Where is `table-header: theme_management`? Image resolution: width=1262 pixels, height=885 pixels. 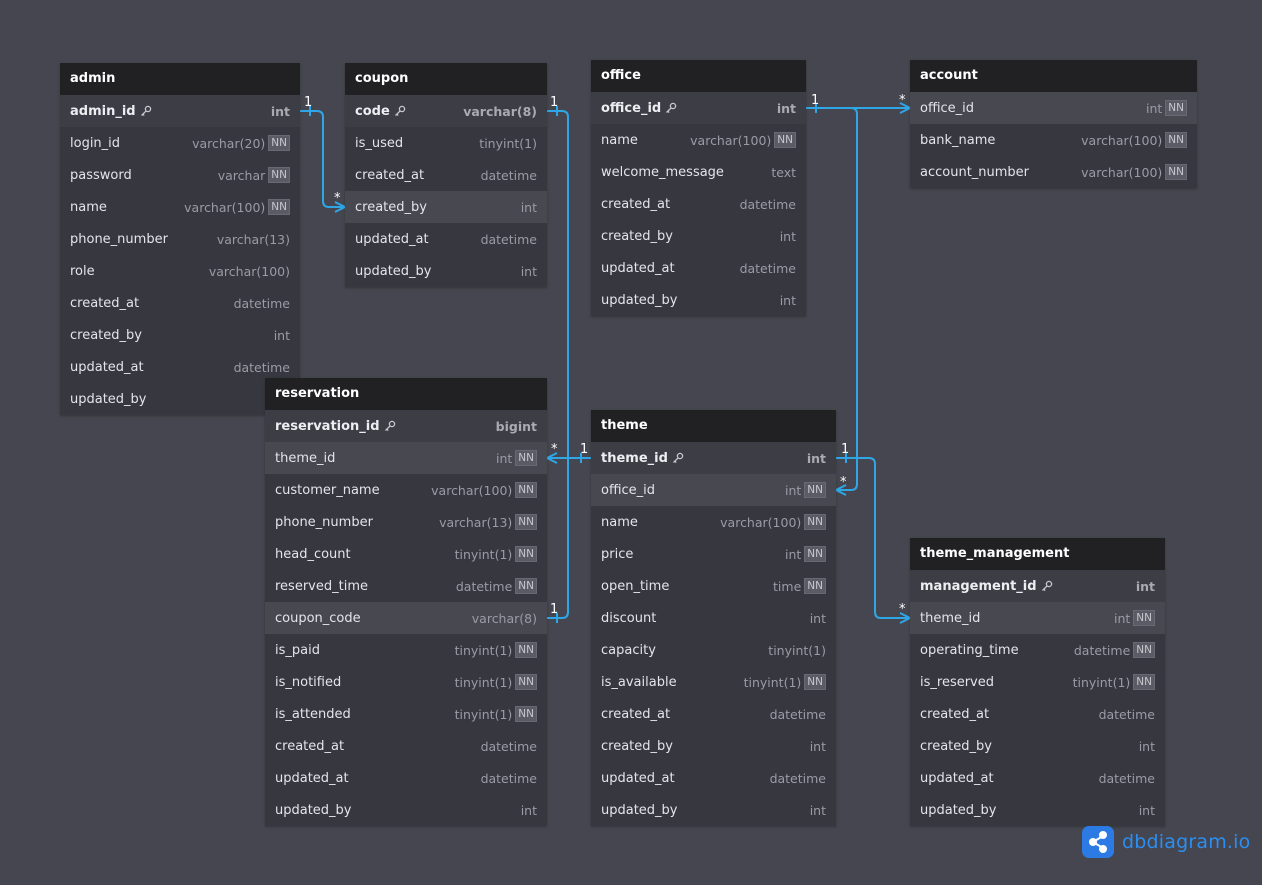 table-header: theme_management is located at coordinates (1037, 554).